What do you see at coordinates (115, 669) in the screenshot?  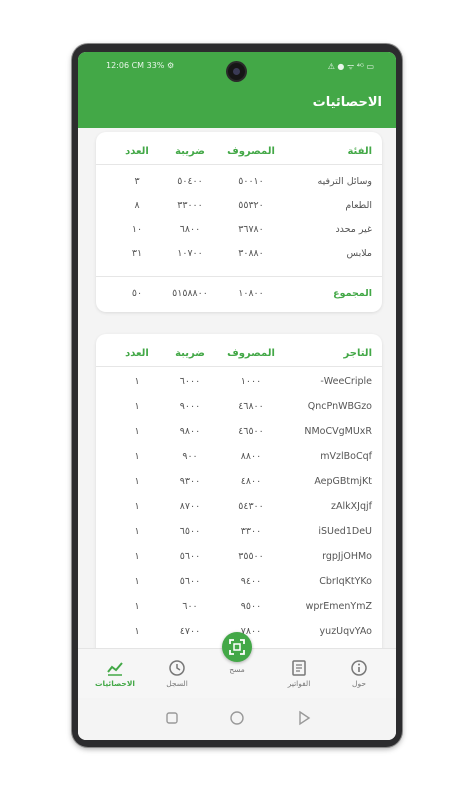 I see `stats-chart-icon` at bounding box center [115, 669].